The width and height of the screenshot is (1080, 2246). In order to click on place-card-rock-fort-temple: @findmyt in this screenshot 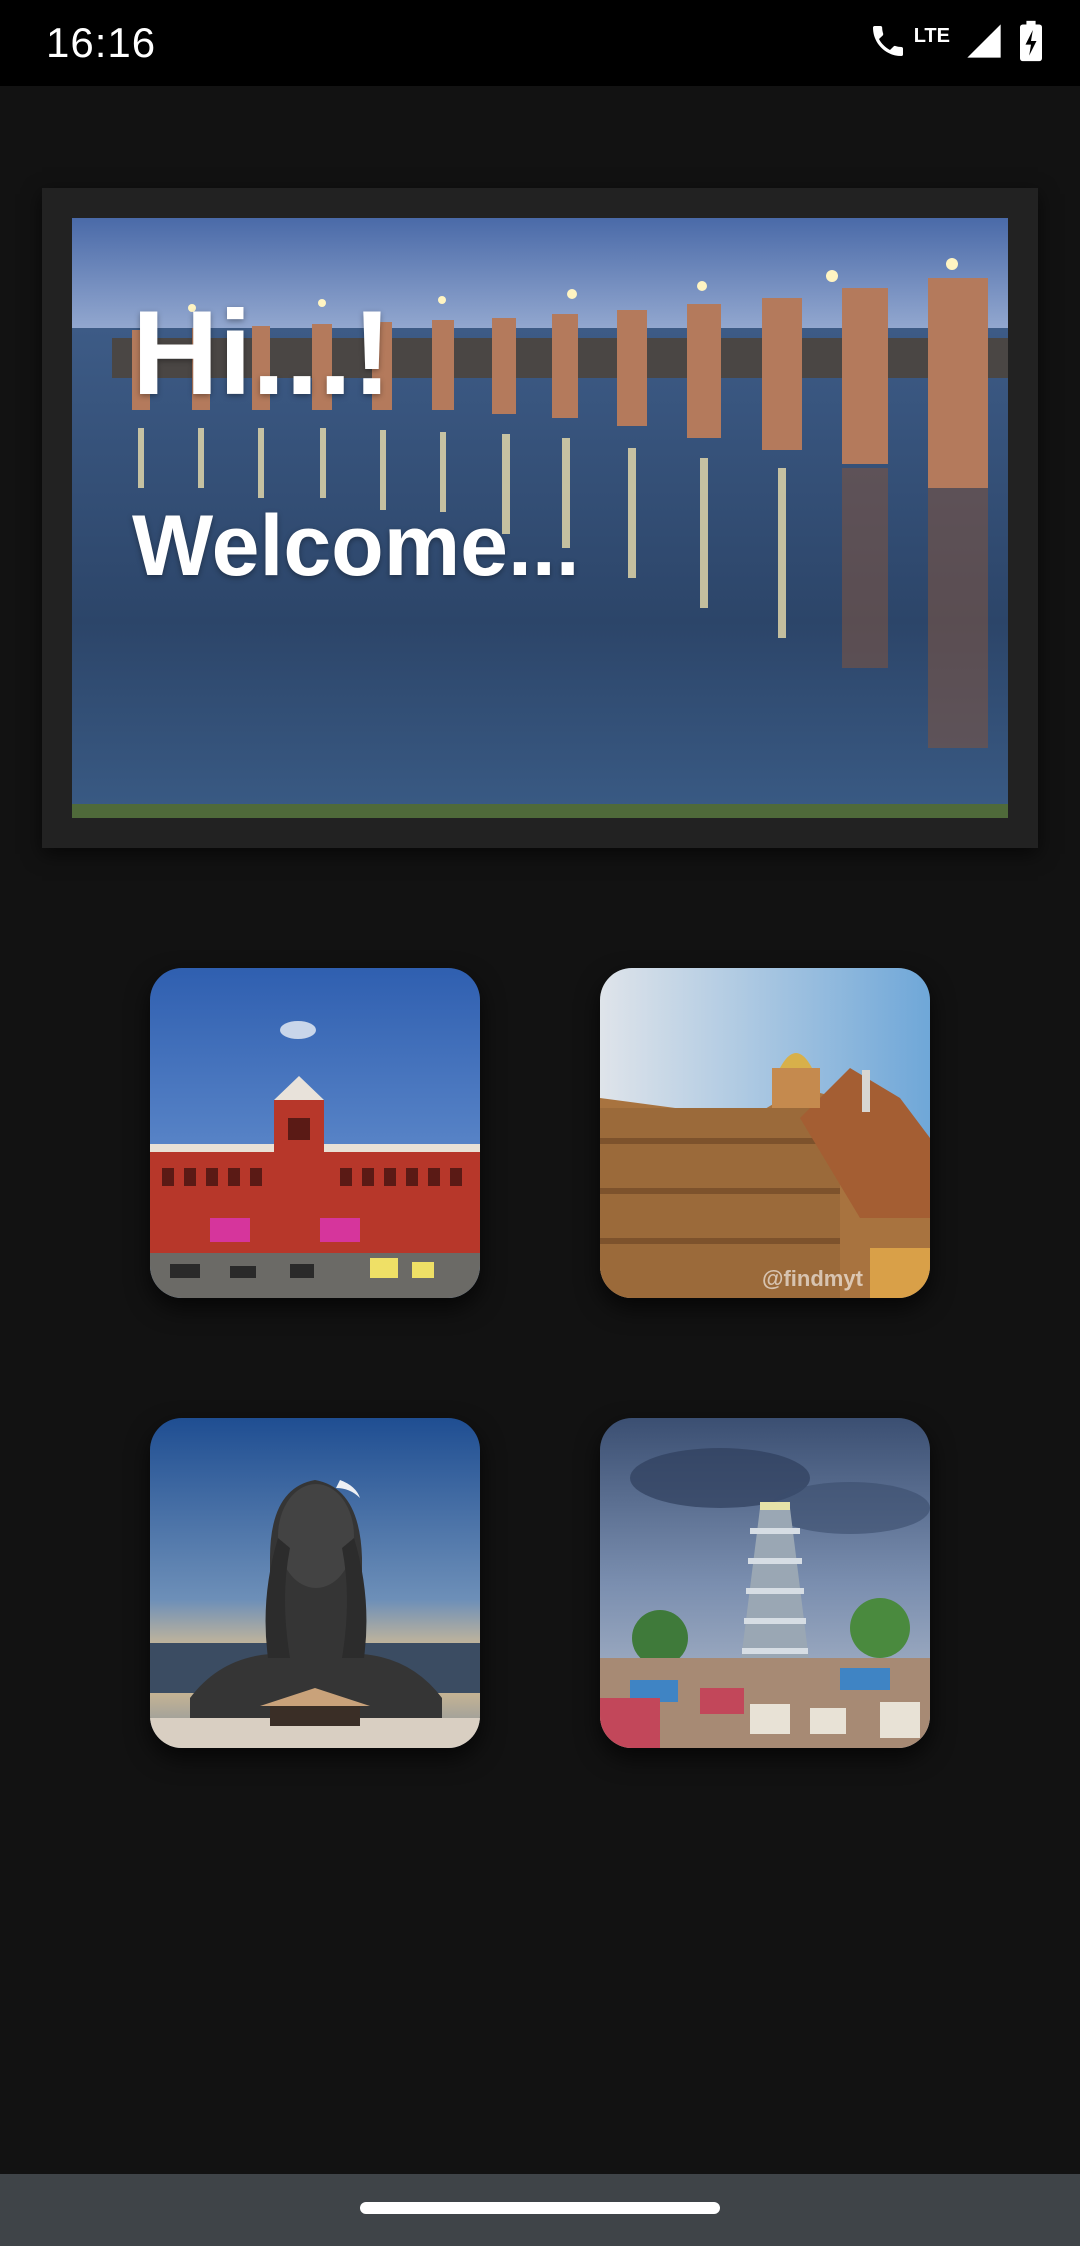, I will do `click(765, 1133)`.